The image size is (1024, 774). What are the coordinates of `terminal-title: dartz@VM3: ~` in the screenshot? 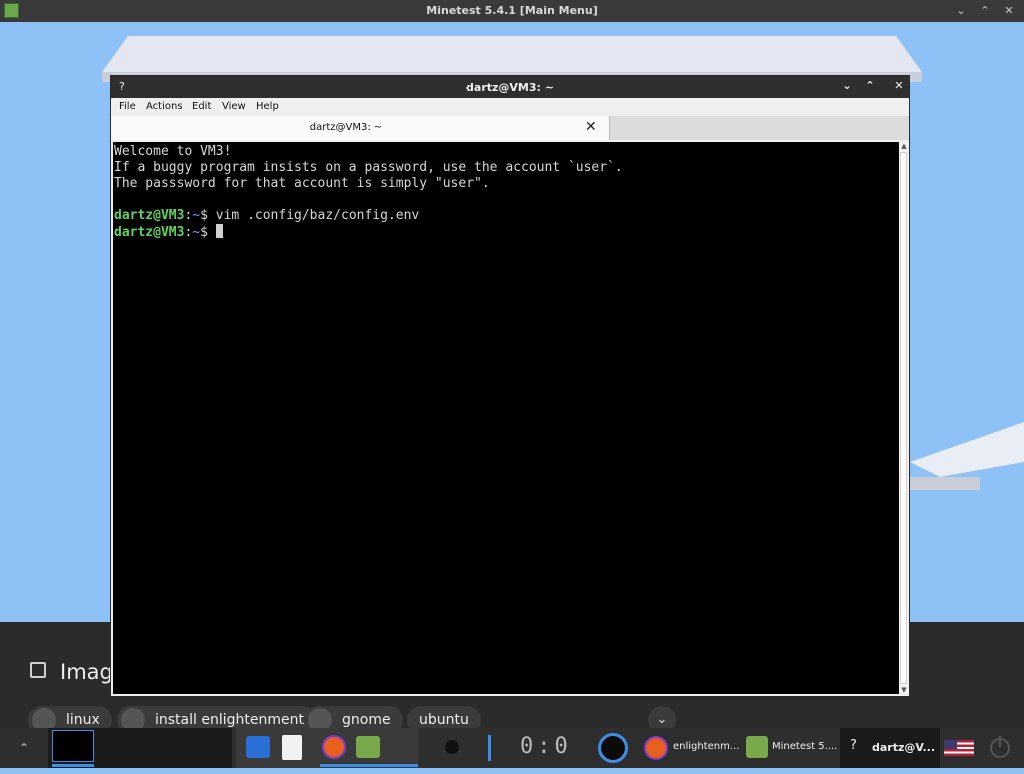 It's located at (510, 87).